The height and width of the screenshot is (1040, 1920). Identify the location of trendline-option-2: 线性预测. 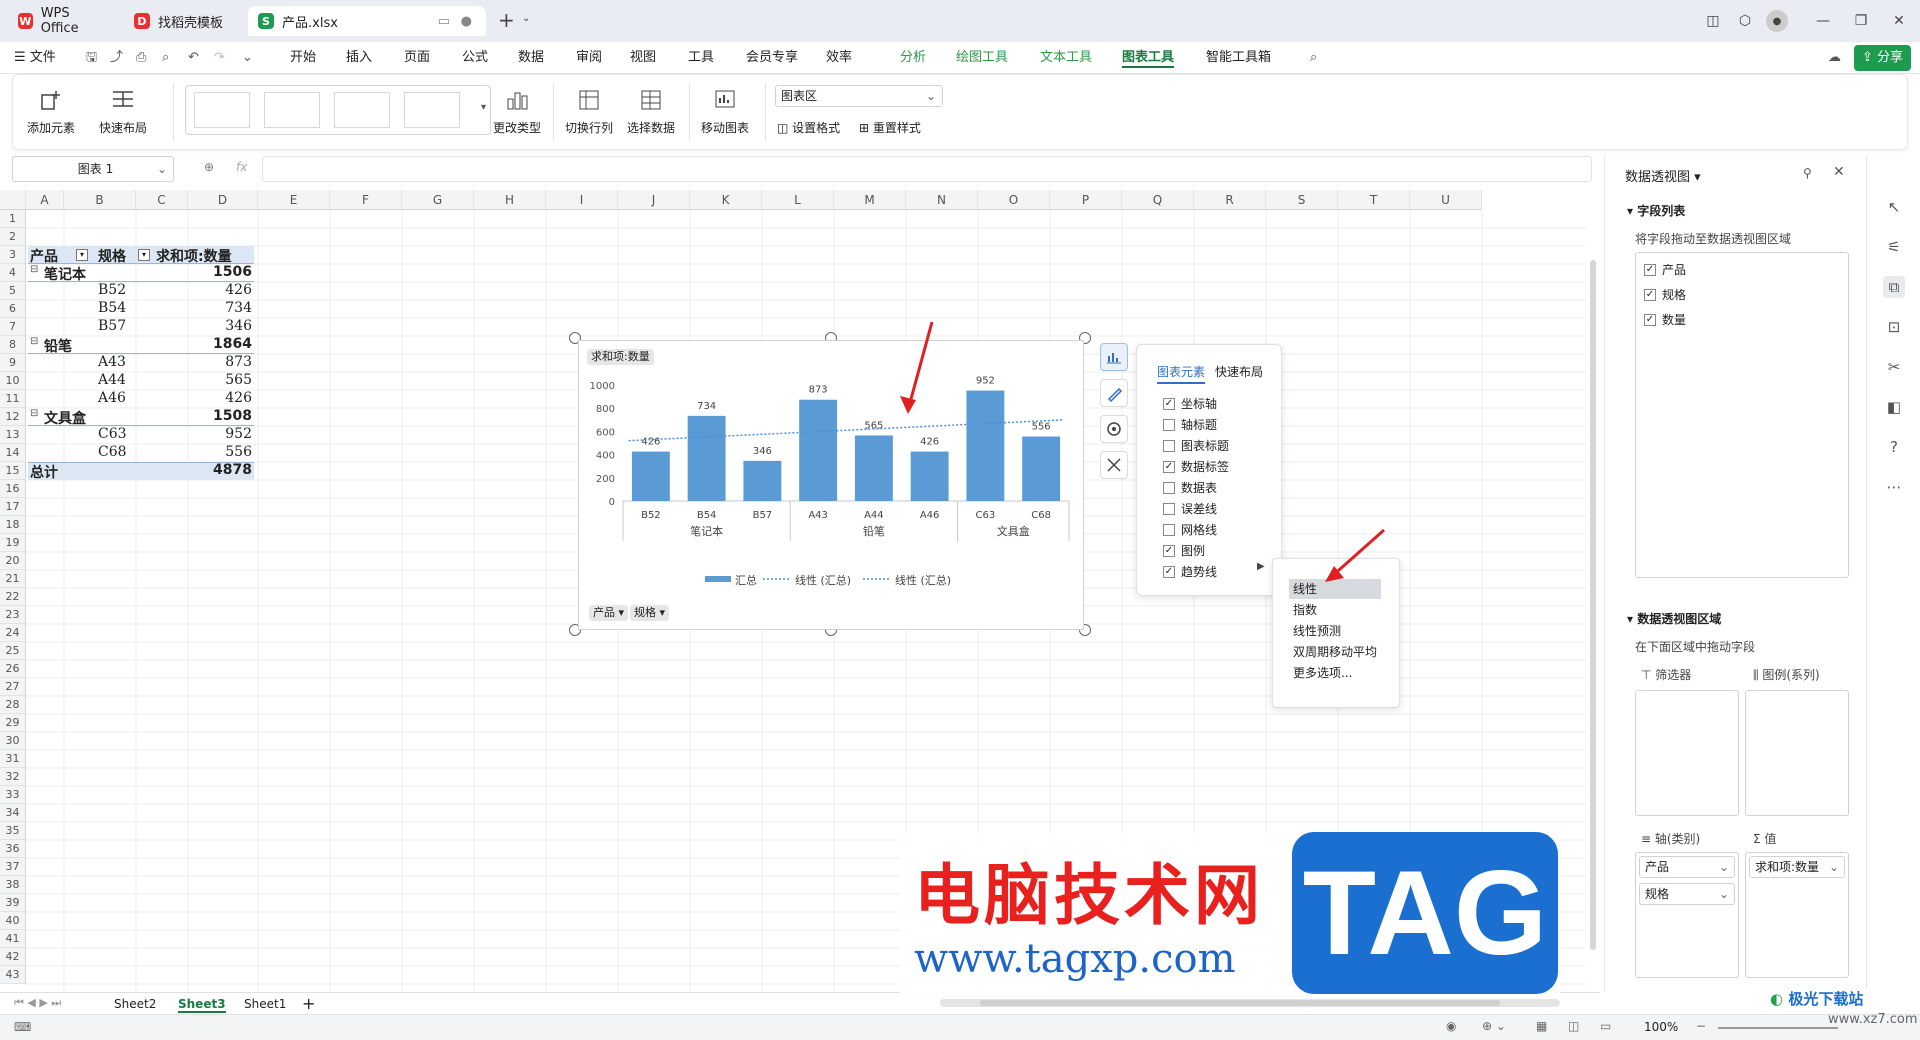
(1317, 631).